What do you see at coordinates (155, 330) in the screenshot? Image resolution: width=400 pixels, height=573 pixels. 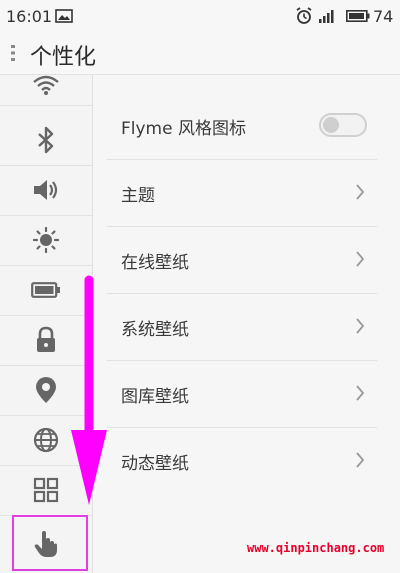 I see `list-item-label: 系统壁纸` at bounding box center [155, 330].